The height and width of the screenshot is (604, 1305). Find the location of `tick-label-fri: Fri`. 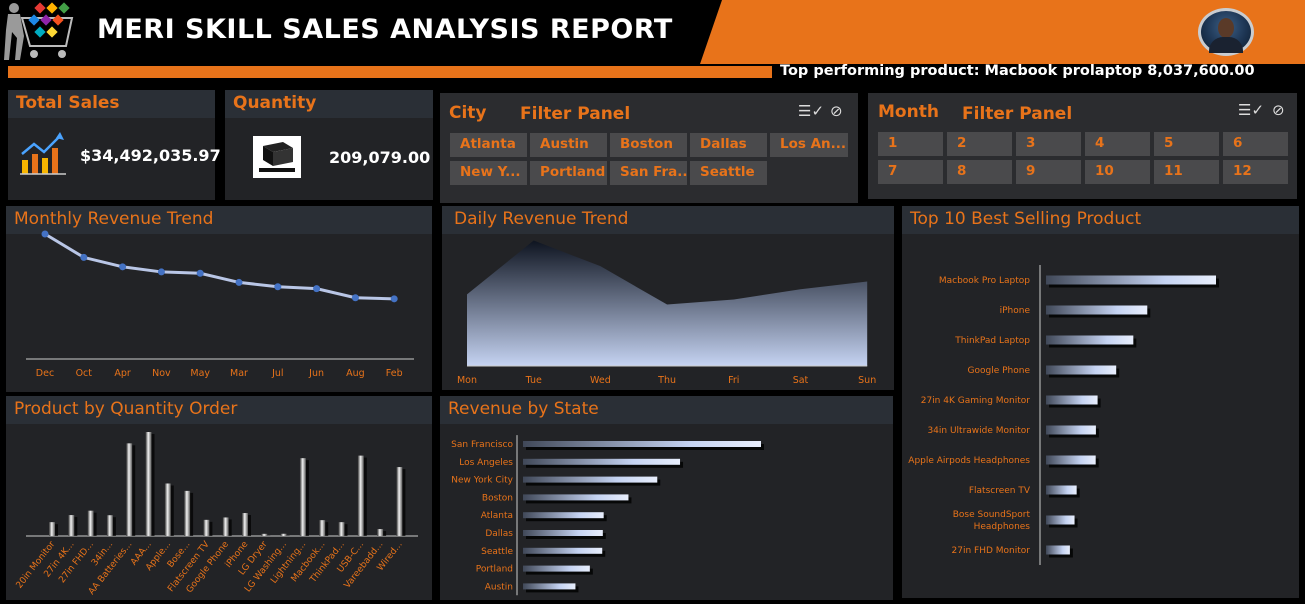

tick-label-fri: Fri is located at coordinates (733, 380).